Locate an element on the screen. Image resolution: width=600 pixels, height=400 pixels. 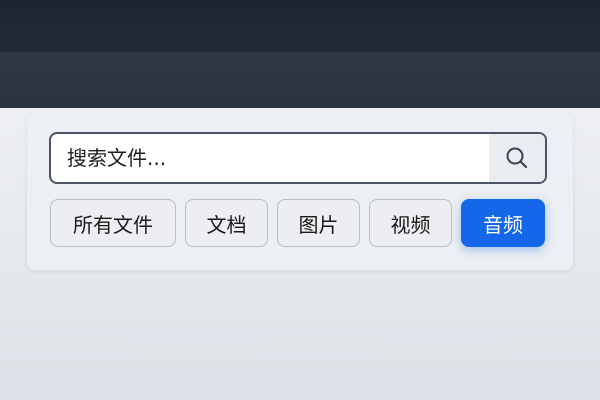
filter-images-button: 图片 is located at coordinates (318, 223).